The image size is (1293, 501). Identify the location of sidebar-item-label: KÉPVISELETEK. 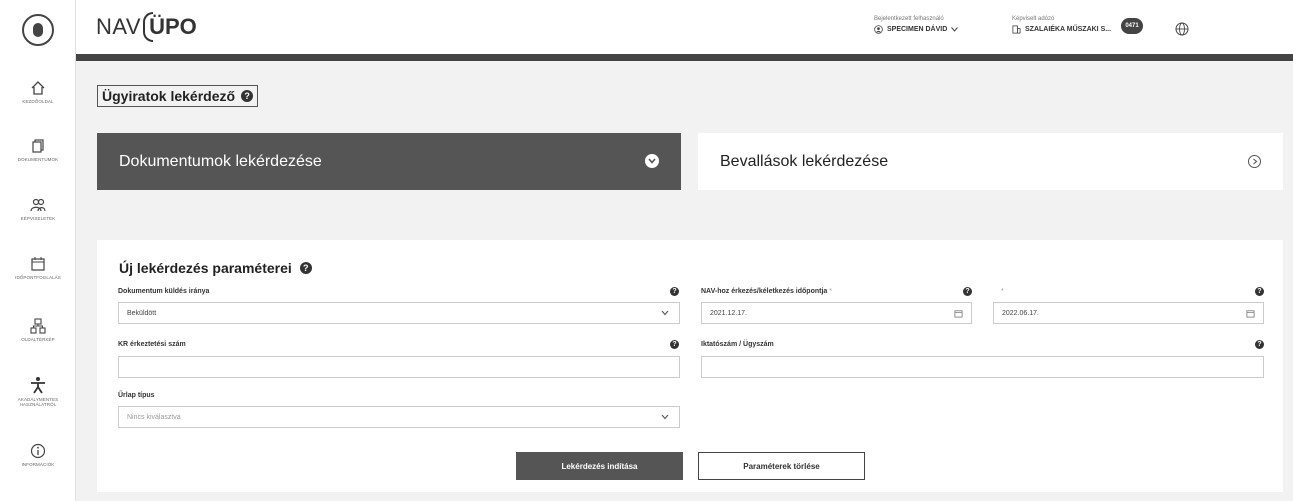
(38, 218).